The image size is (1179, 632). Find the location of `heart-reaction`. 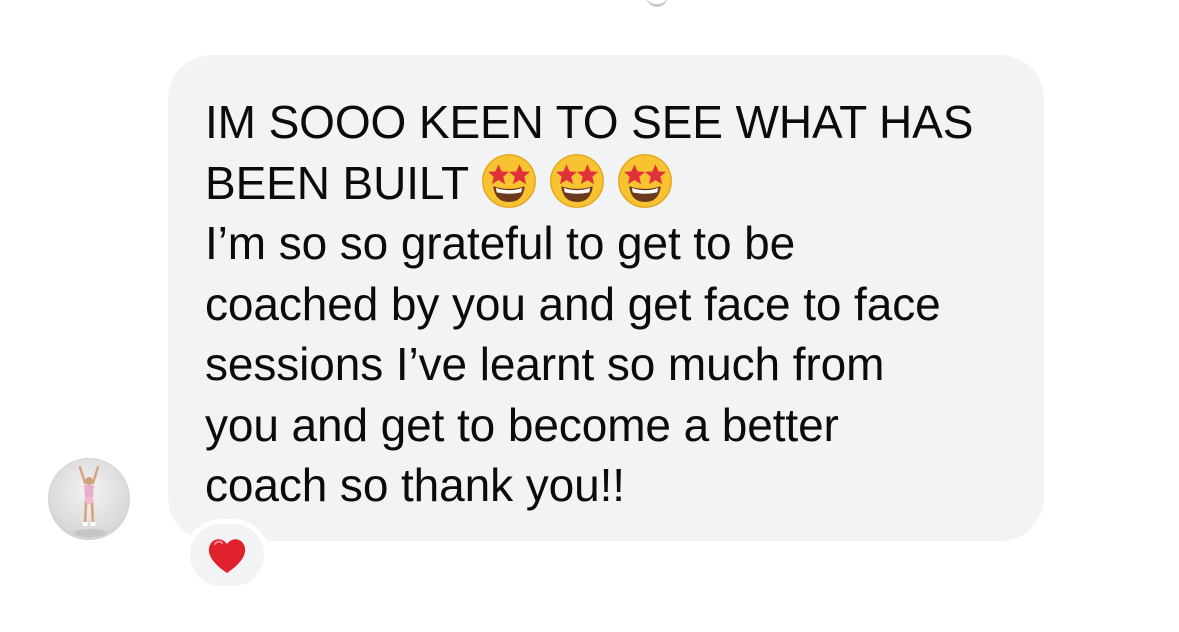

heart-reaction is located at coordinates (227, 555).